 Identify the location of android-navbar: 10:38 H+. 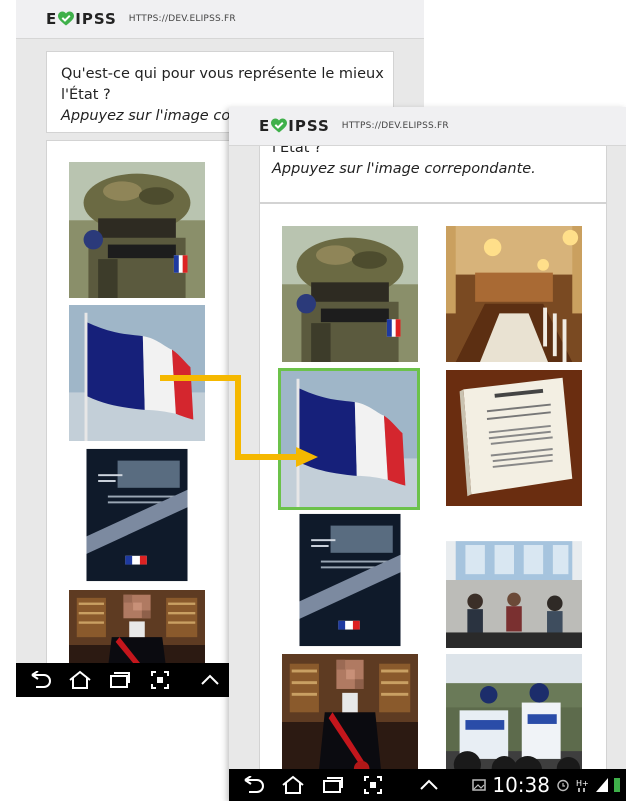
(427, 785).